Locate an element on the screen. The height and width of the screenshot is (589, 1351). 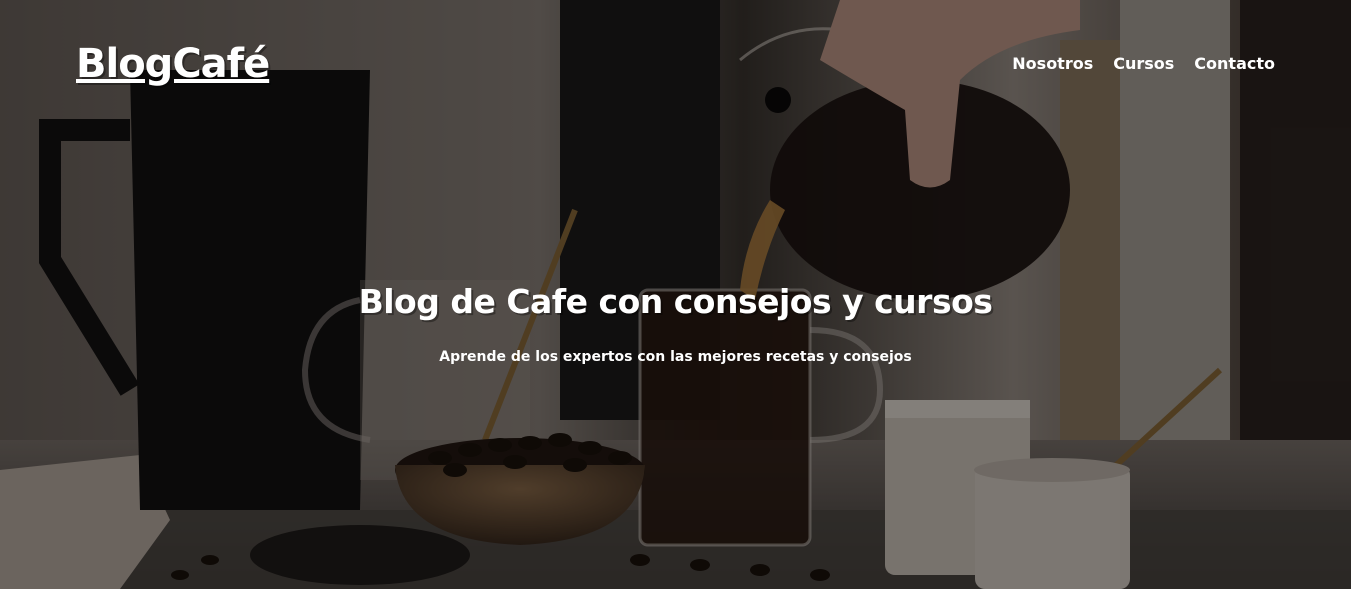
site-logo: BlogCafé is located at coordinates (173, 64).